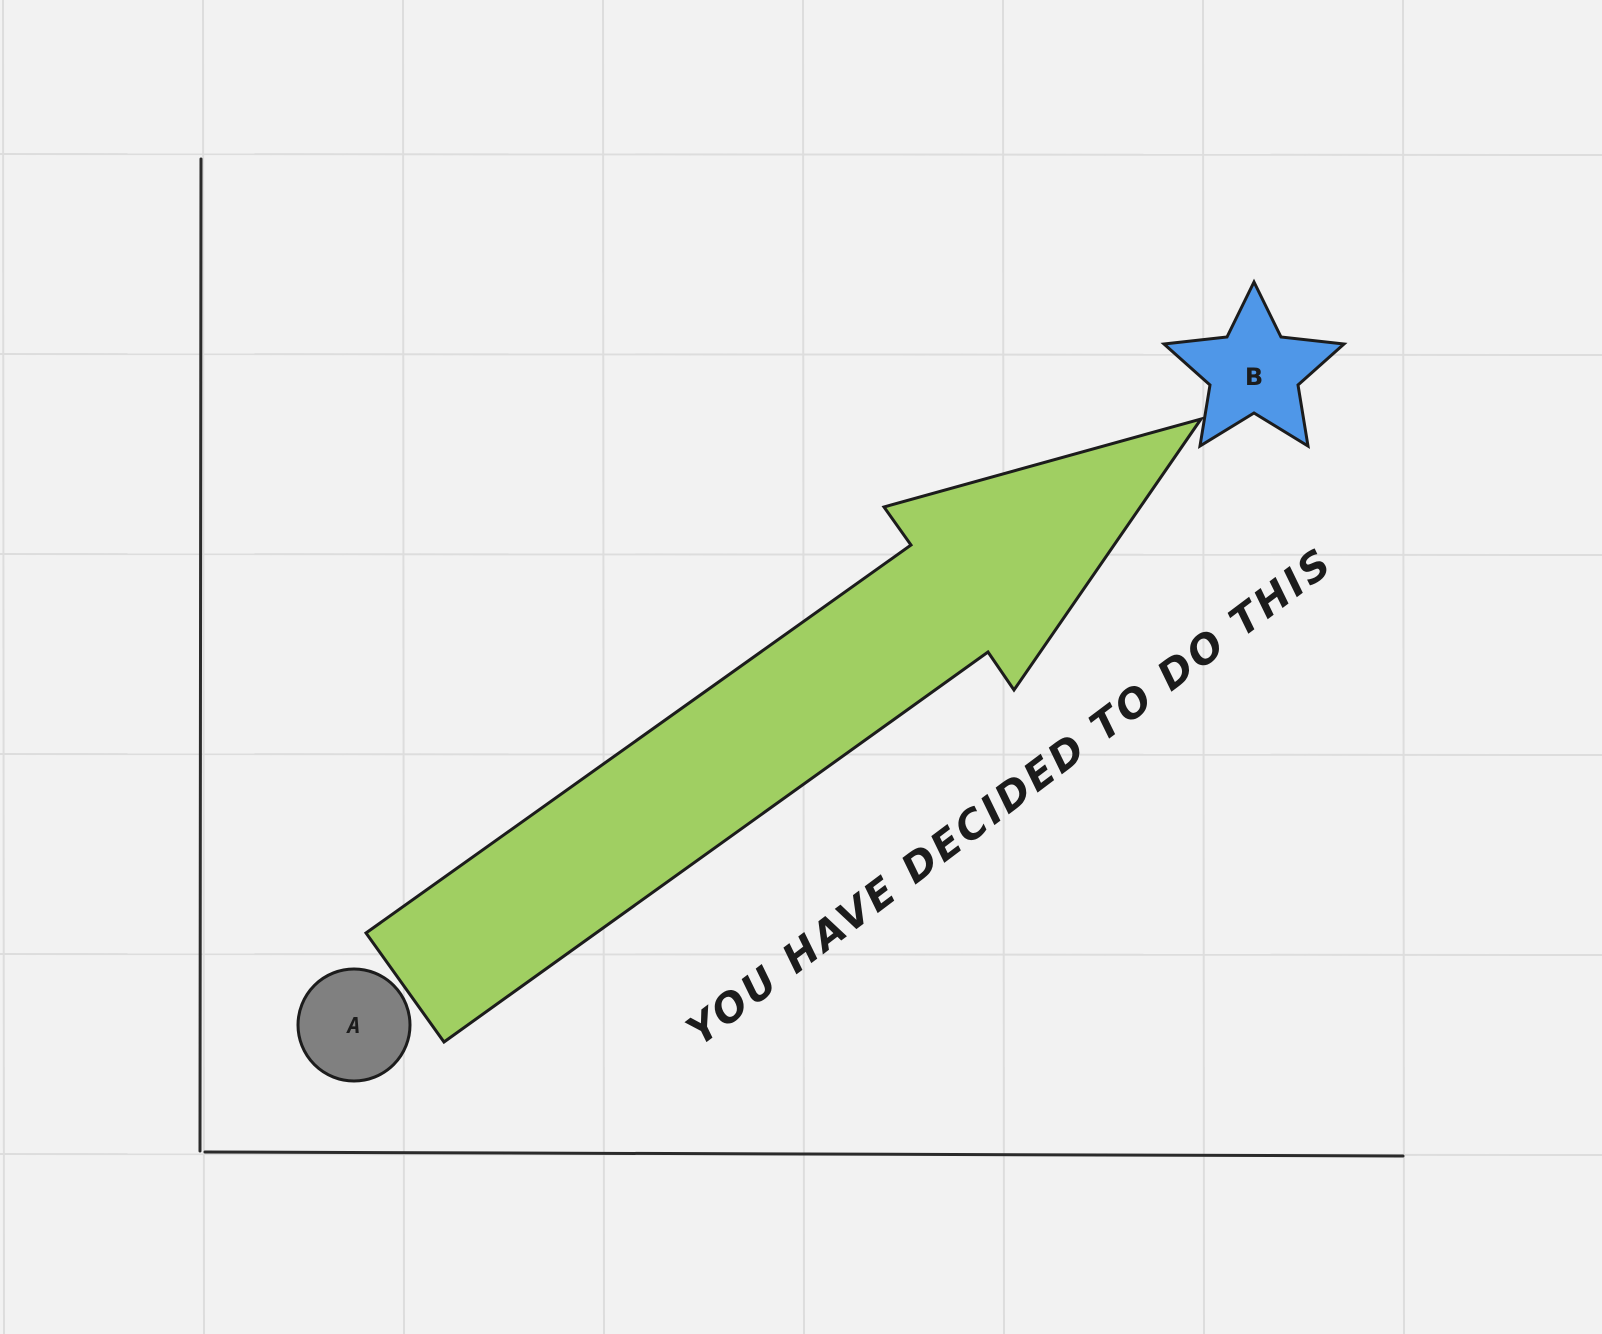 The image size is (1602, 1334). Describe the element at coordinates (1254, 377) in the screenshot. I see `end-node-label: B` at that location.